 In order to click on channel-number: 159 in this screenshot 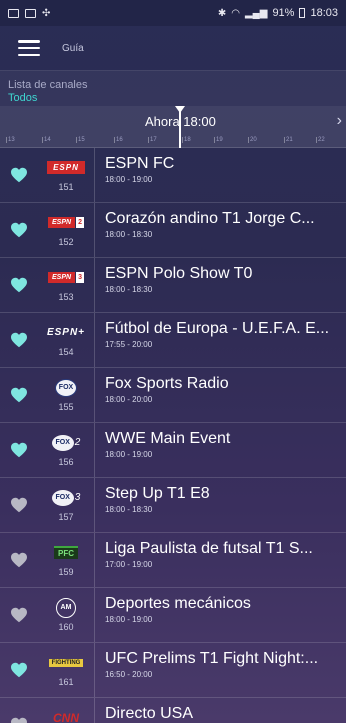, I will do `click(66, 571)`.